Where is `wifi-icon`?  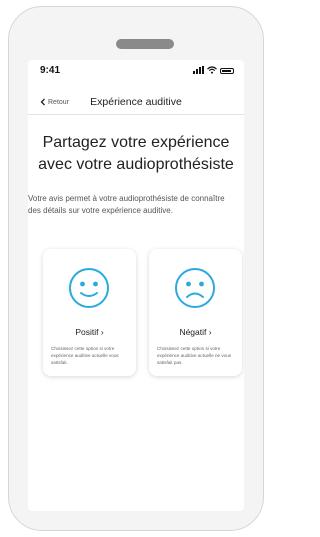 wifi-icon is located at coordinates (212, 70).